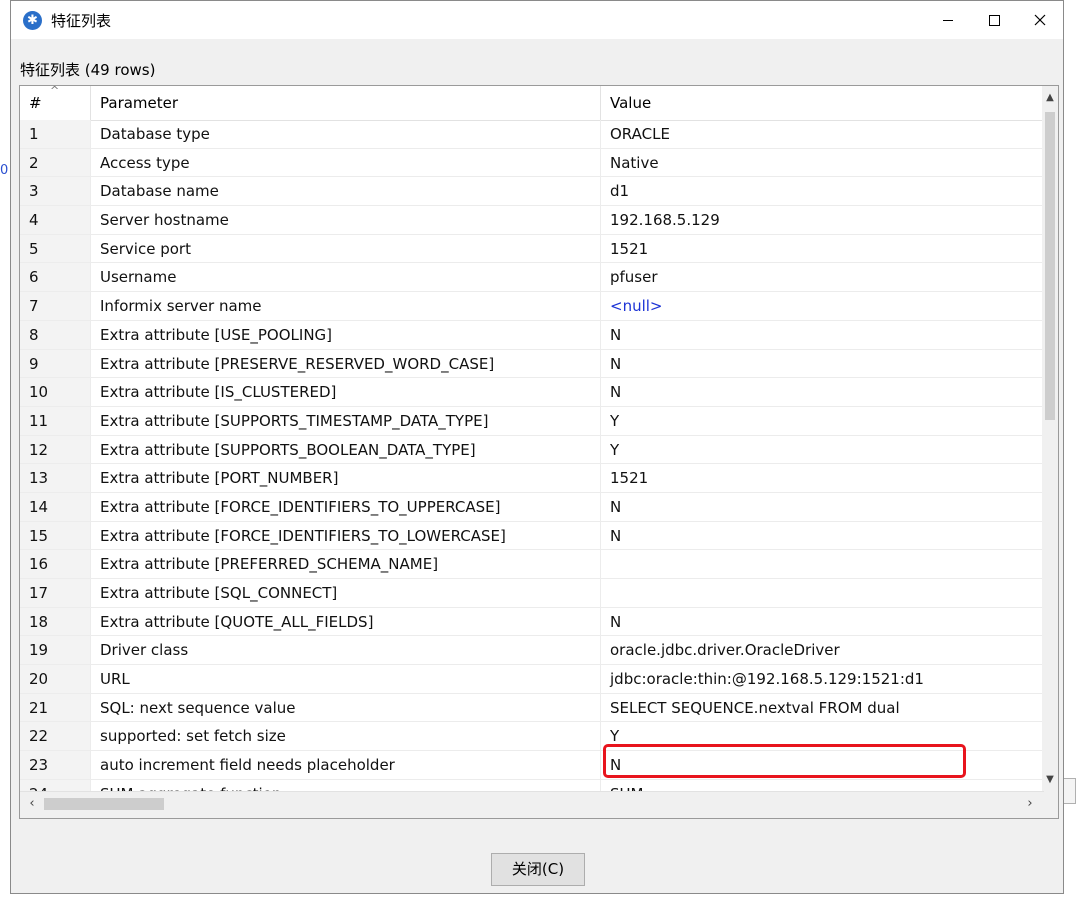  I want to click on maximize-button, so click(994, 20).